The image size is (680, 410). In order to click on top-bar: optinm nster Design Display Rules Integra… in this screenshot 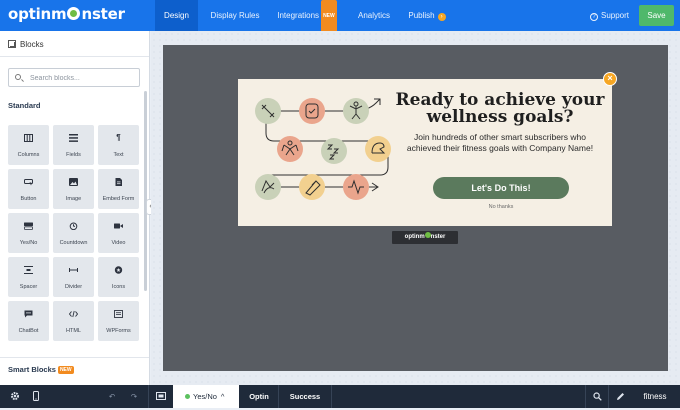, I will do `click(340, 16)`.